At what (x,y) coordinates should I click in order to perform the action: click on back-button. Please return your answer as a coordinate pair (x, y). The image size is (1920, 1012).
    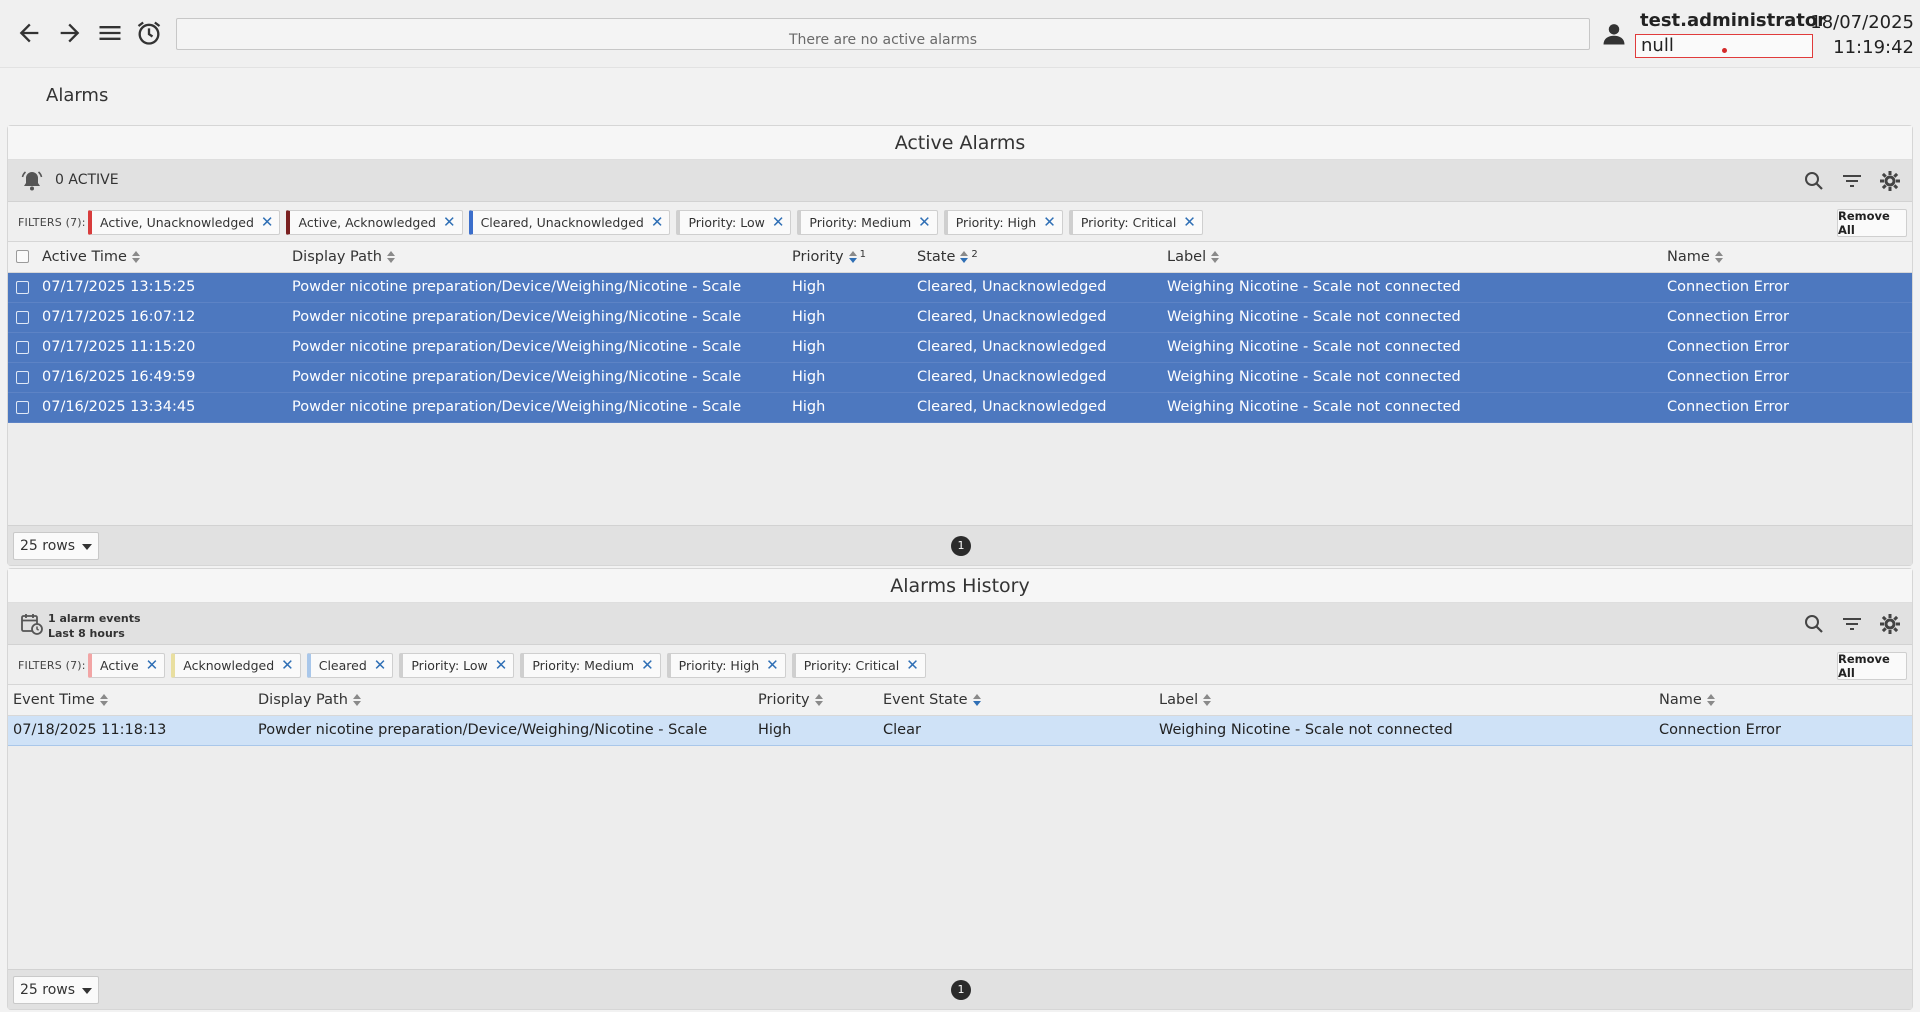
    Looking at the image, I should click on (29, 33).